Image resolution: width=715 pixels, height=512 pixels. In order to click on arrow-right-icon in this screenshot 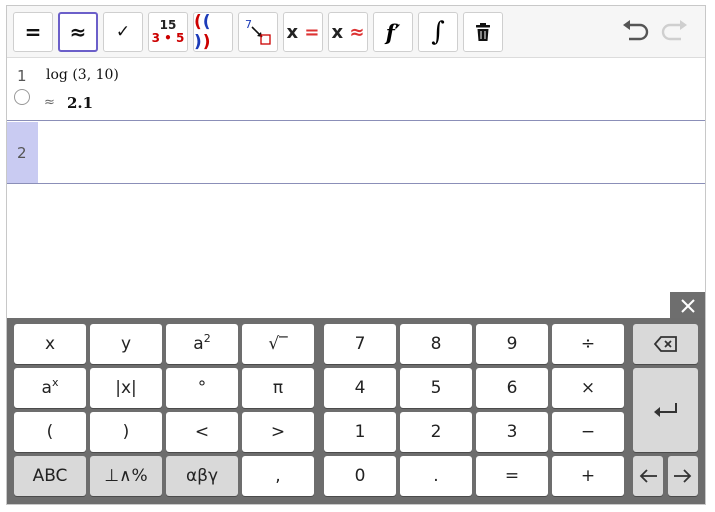, I will do `click(683, 476)`.